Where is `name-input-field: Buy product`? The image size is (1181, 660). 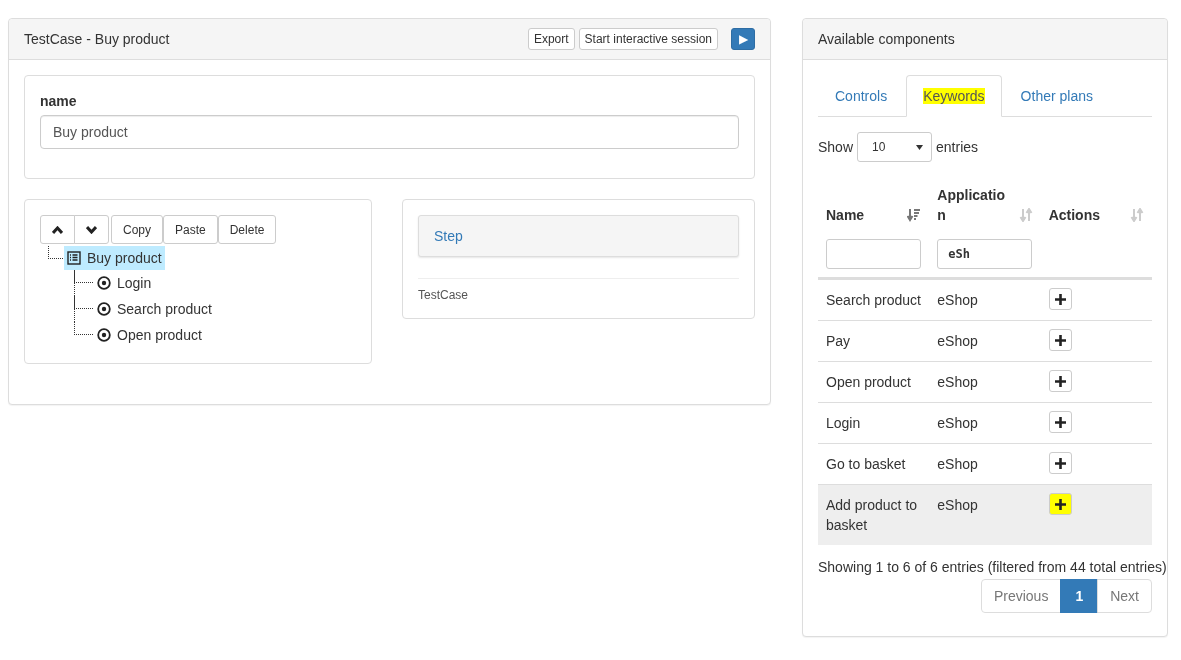 name-input-field: Buy product is located at coordinates (389, 132).